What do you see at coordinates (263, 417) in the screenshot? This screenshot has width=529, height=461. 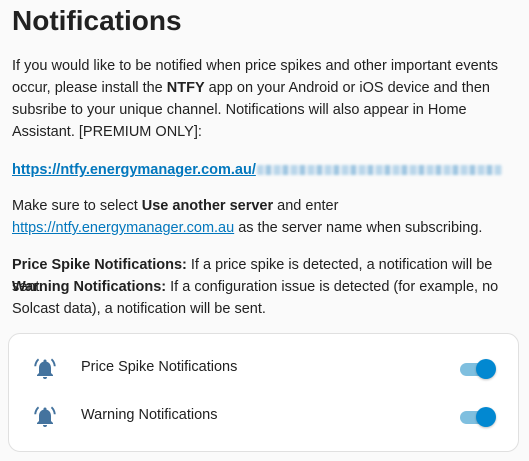 I see `warning-setting-row: Warning Notifications` at bounding box center [263, 417].